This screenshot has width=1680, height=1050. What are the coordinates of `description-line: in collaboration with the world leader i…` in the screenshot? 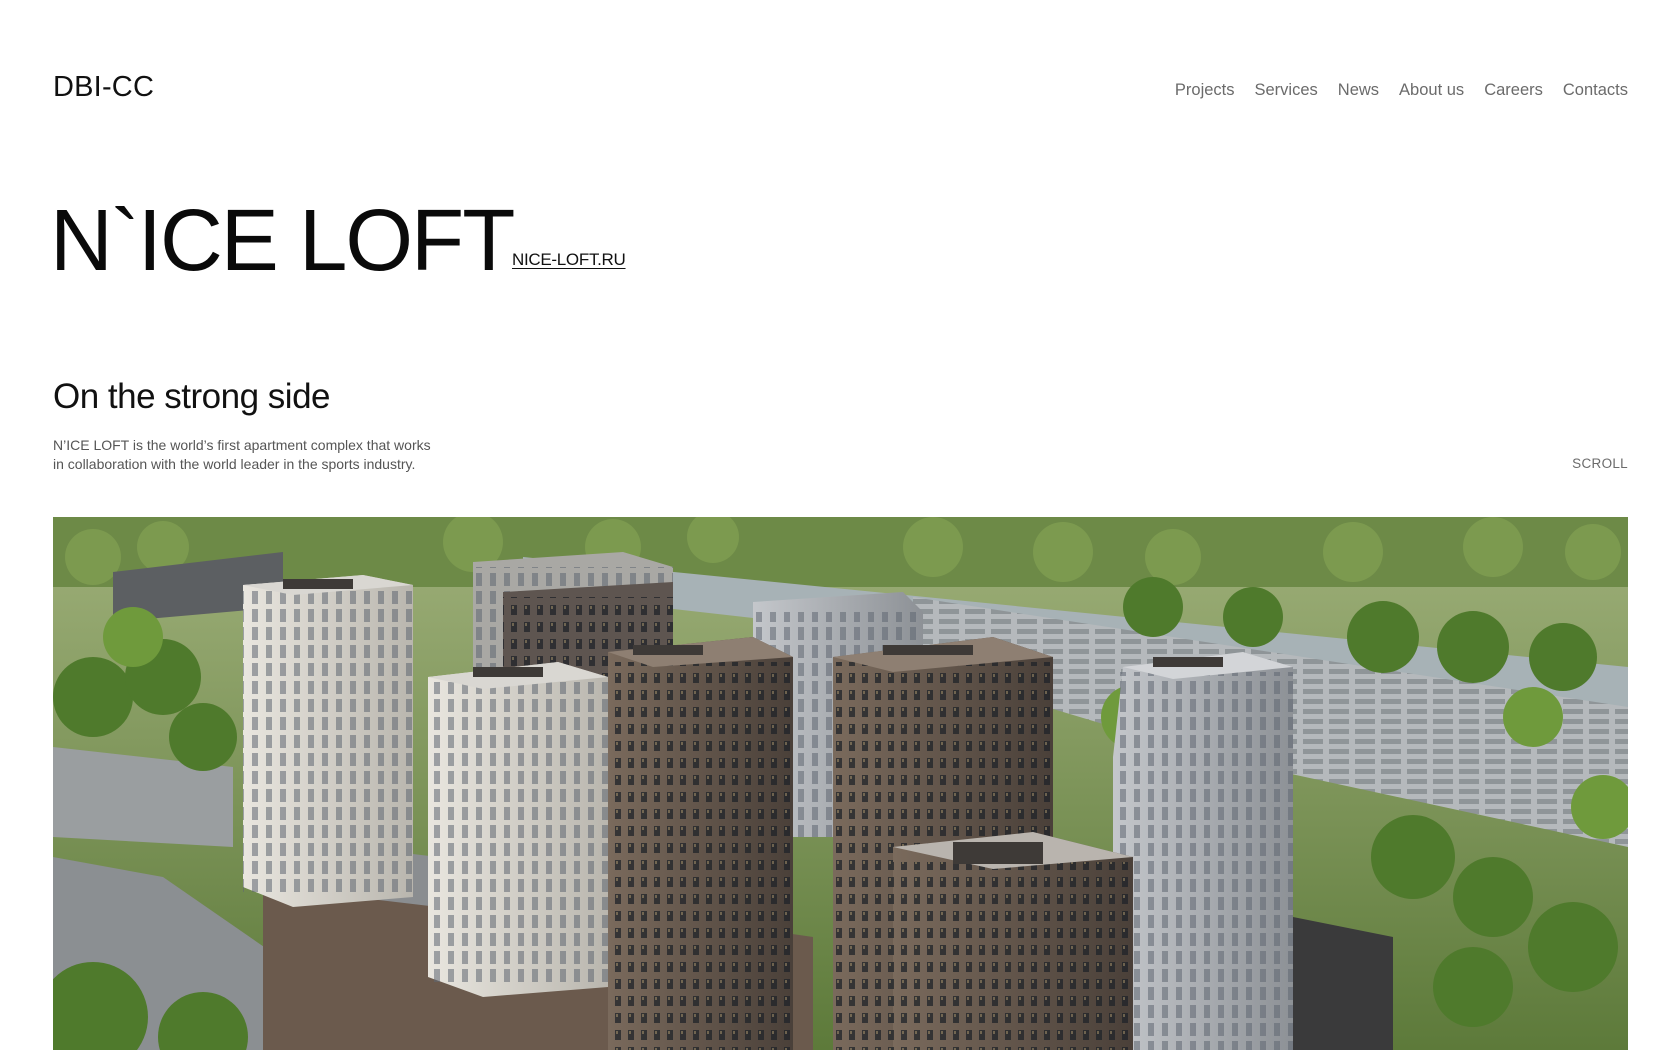 It's located at (234, 463).